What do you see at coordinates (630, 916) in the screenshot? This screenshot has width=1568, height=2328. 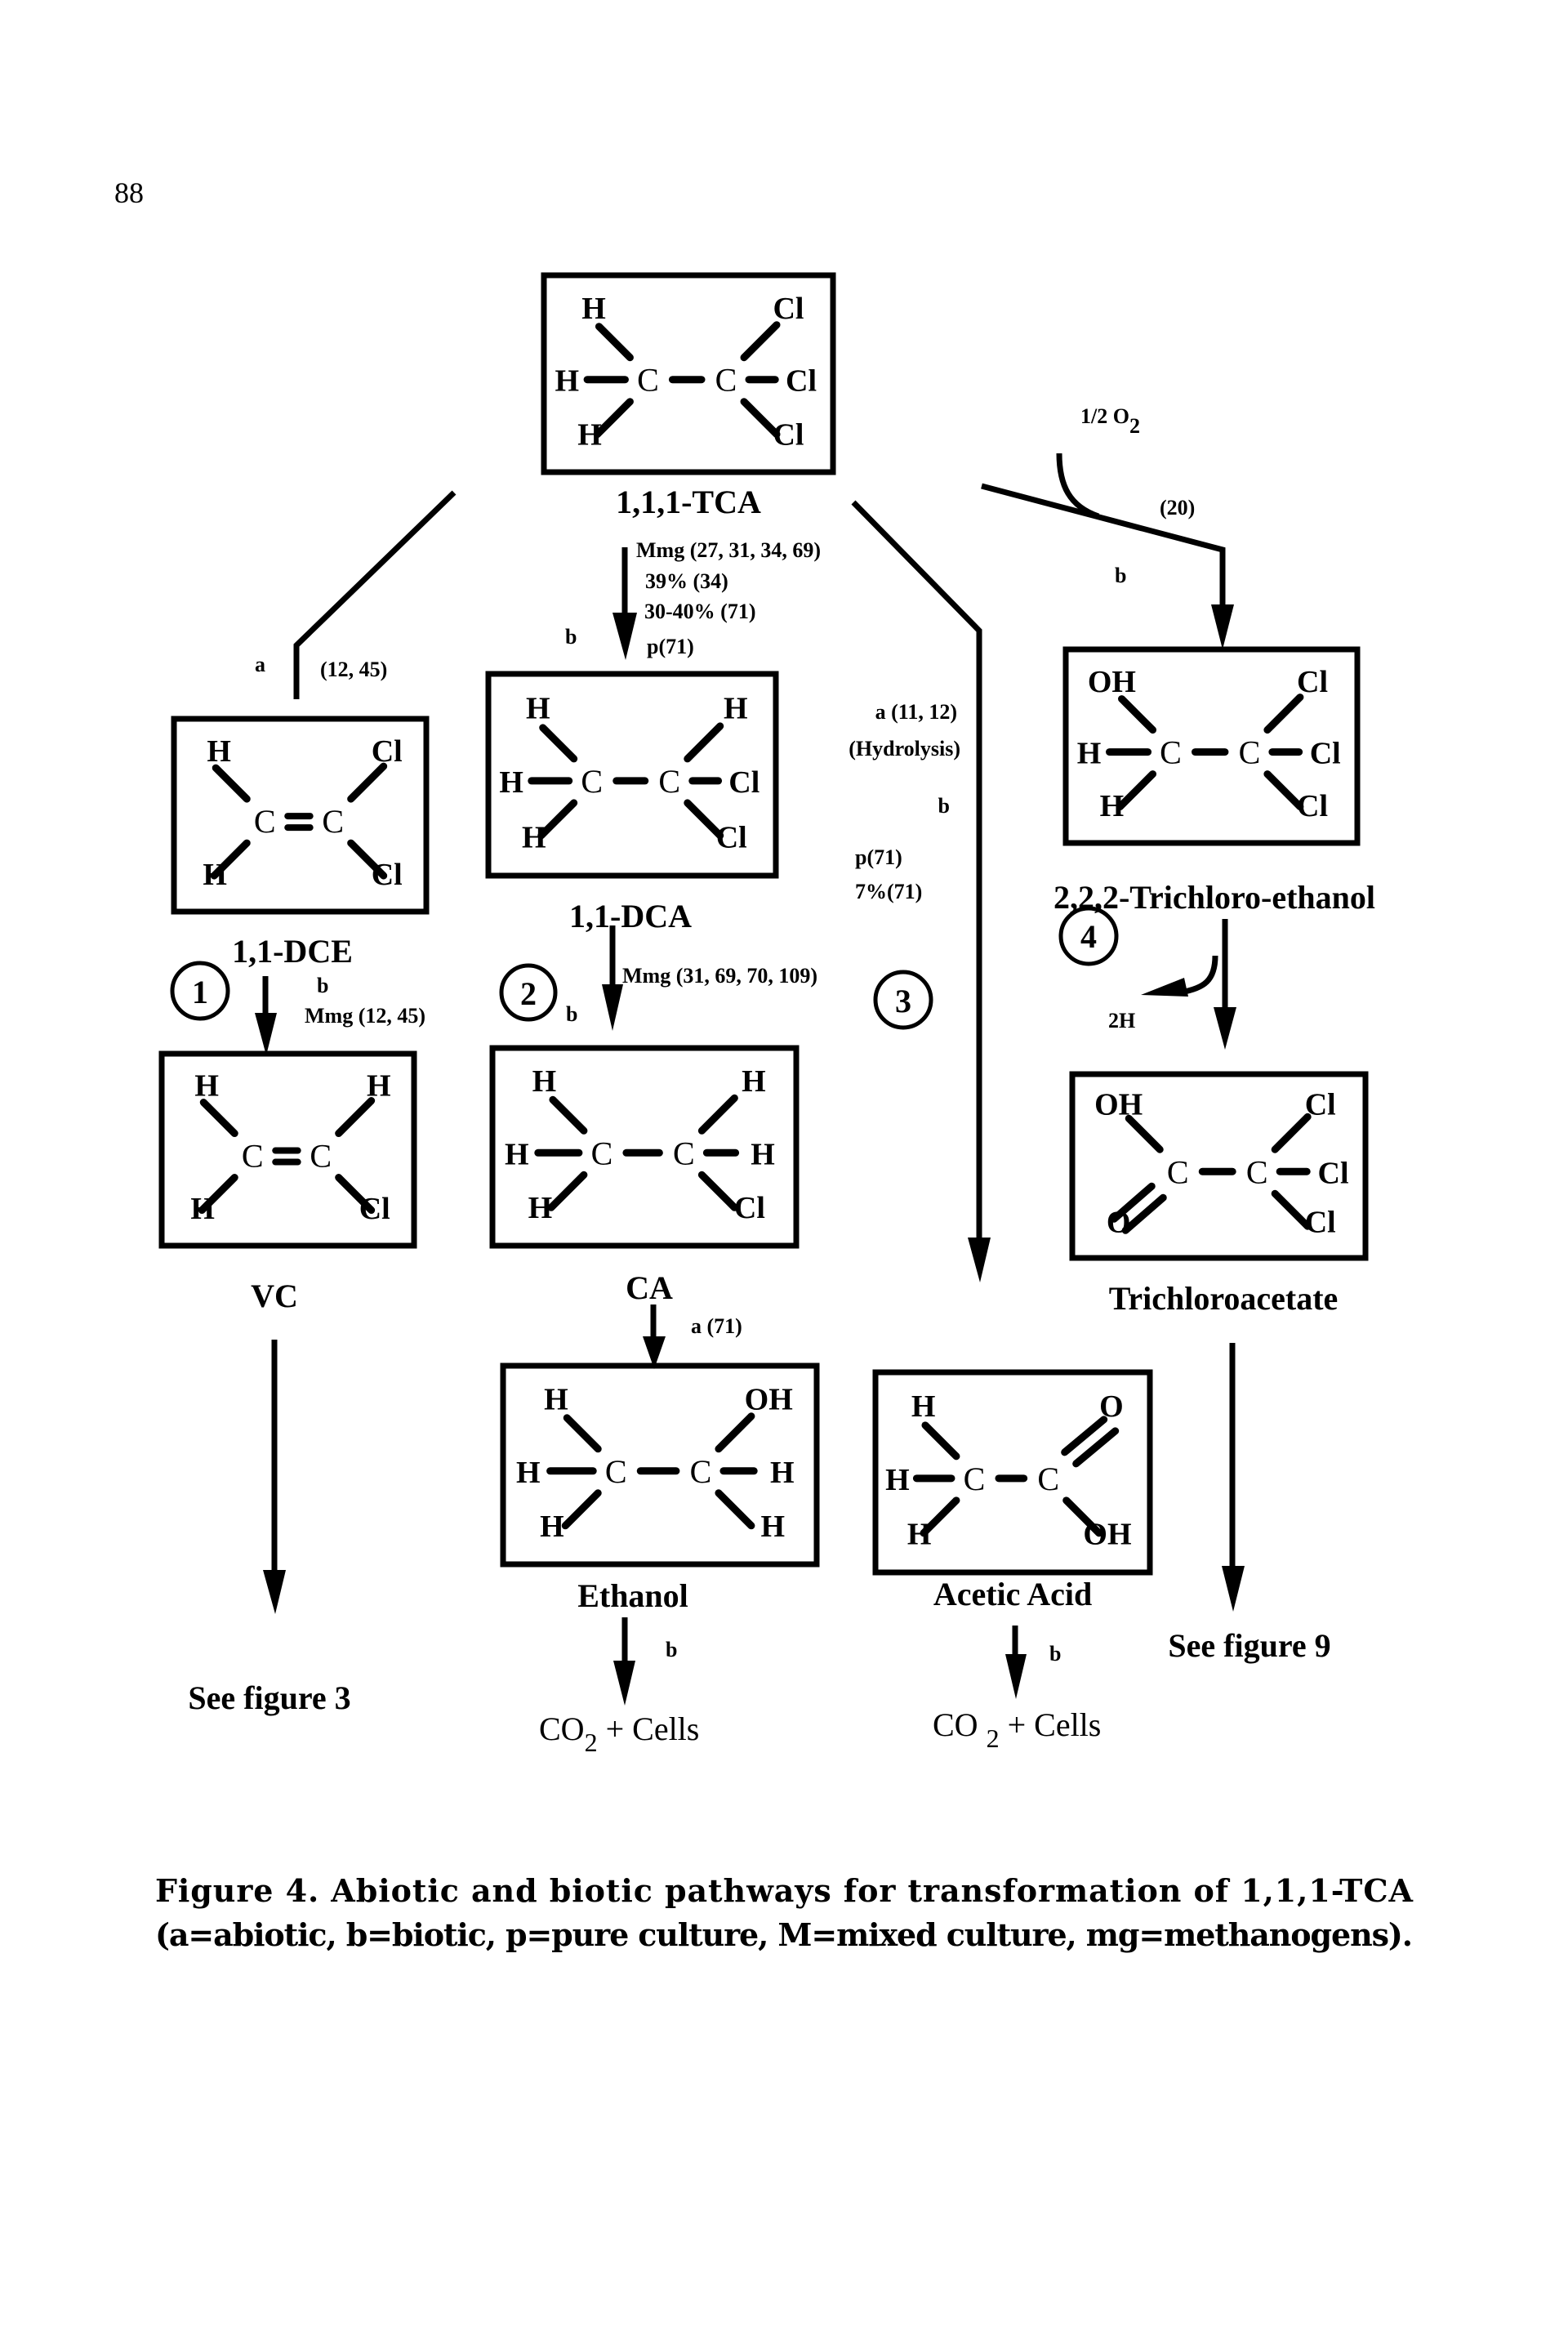 I see `label-1-1-dca: 1,1-DCA` at bounding box center [630, 916].